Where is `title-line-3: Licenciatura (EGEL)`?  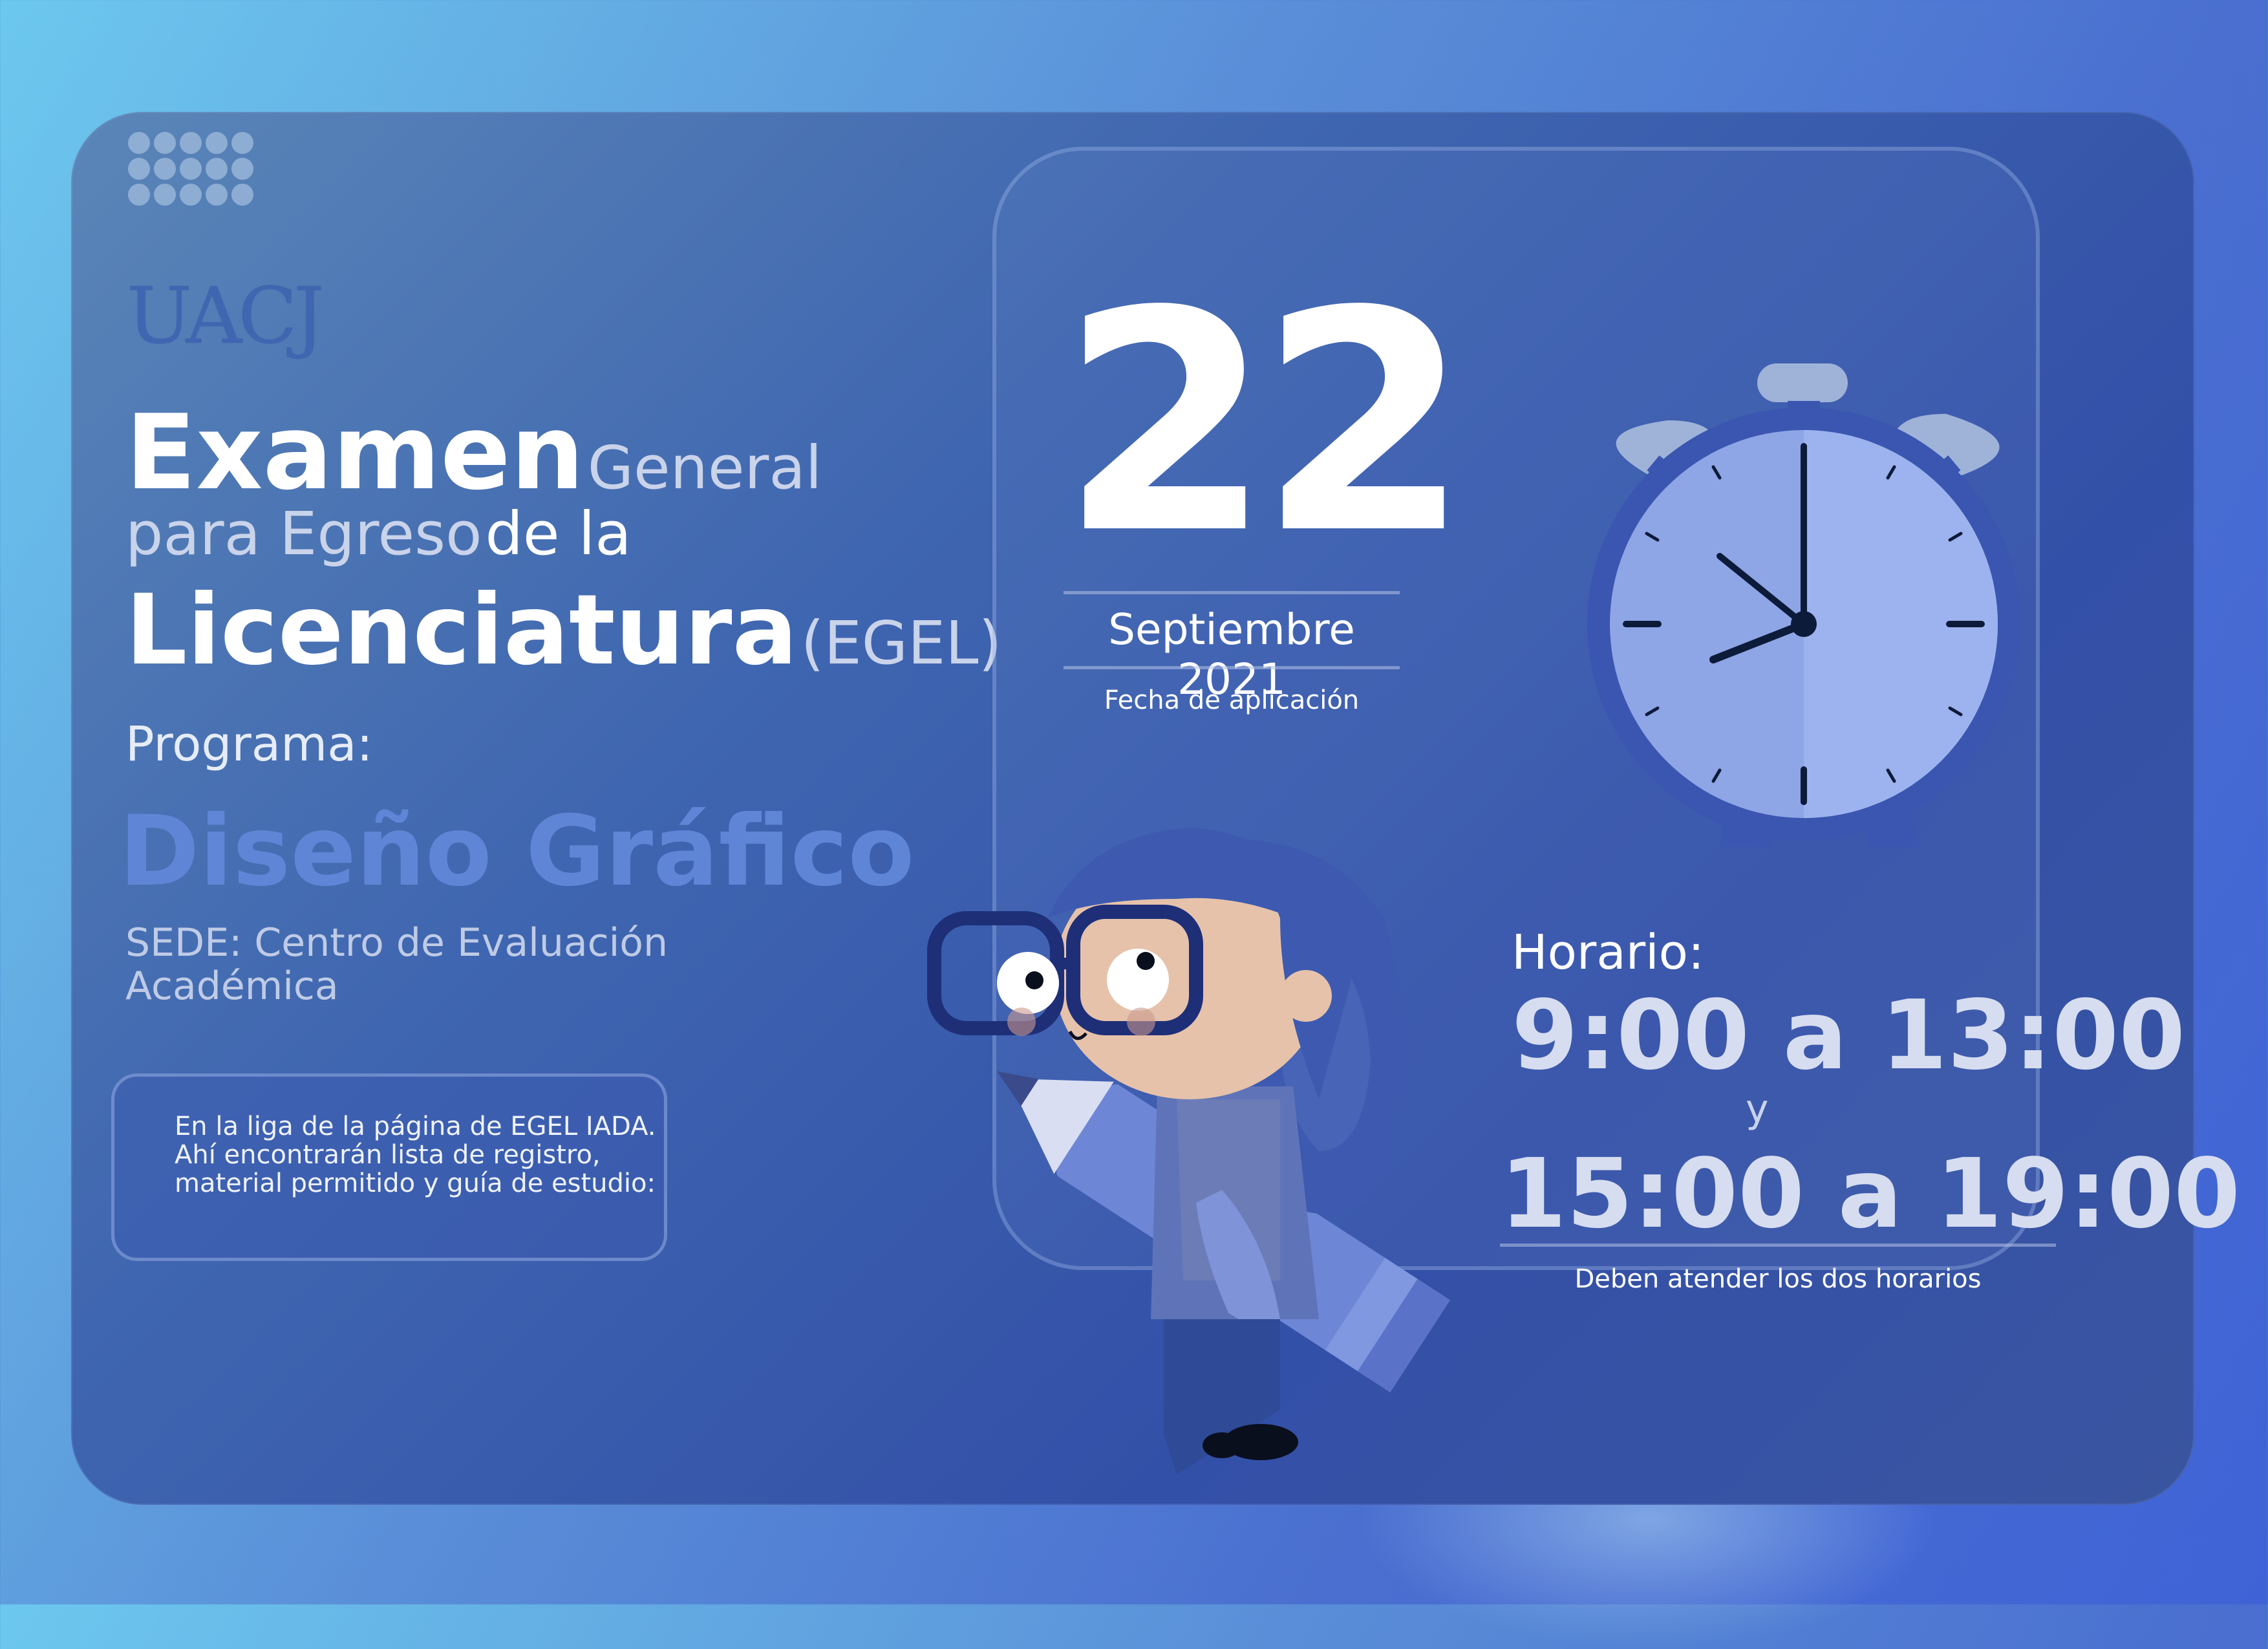
title-line-3: Licenciatura (EGEL) is located at coordinates (563, 630).